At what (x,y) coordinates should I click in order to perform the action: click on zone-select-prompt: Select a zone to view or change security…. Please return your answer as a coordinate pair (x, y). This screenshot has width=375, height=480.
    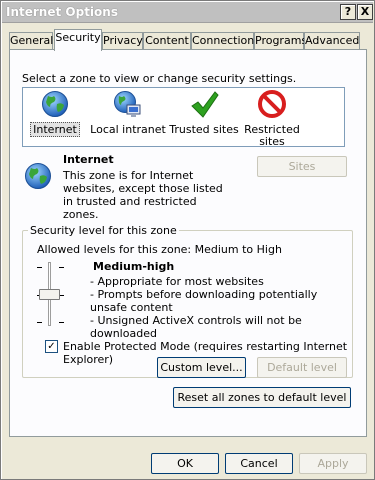
    Looking at the image, I should click on (159, 78).